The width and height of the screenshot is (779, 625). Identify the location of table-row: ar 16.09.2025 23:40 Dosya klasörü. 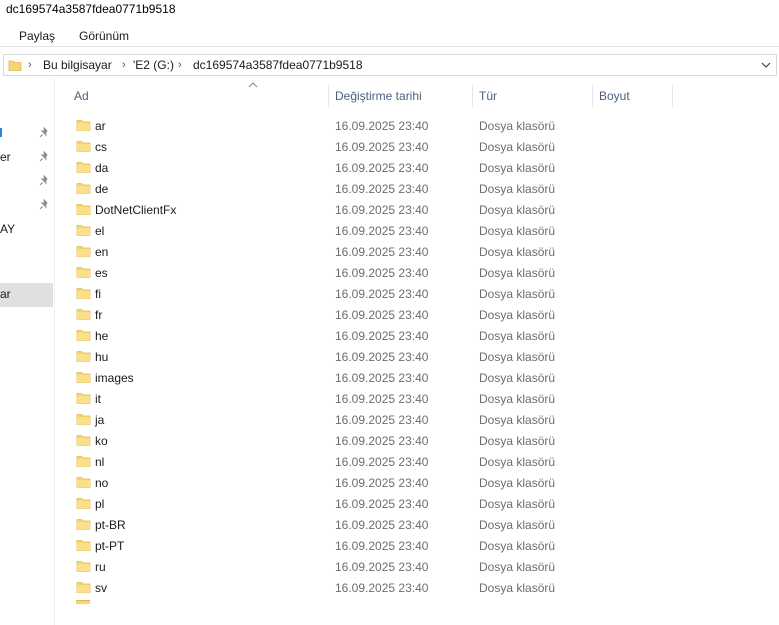
(417, 125).